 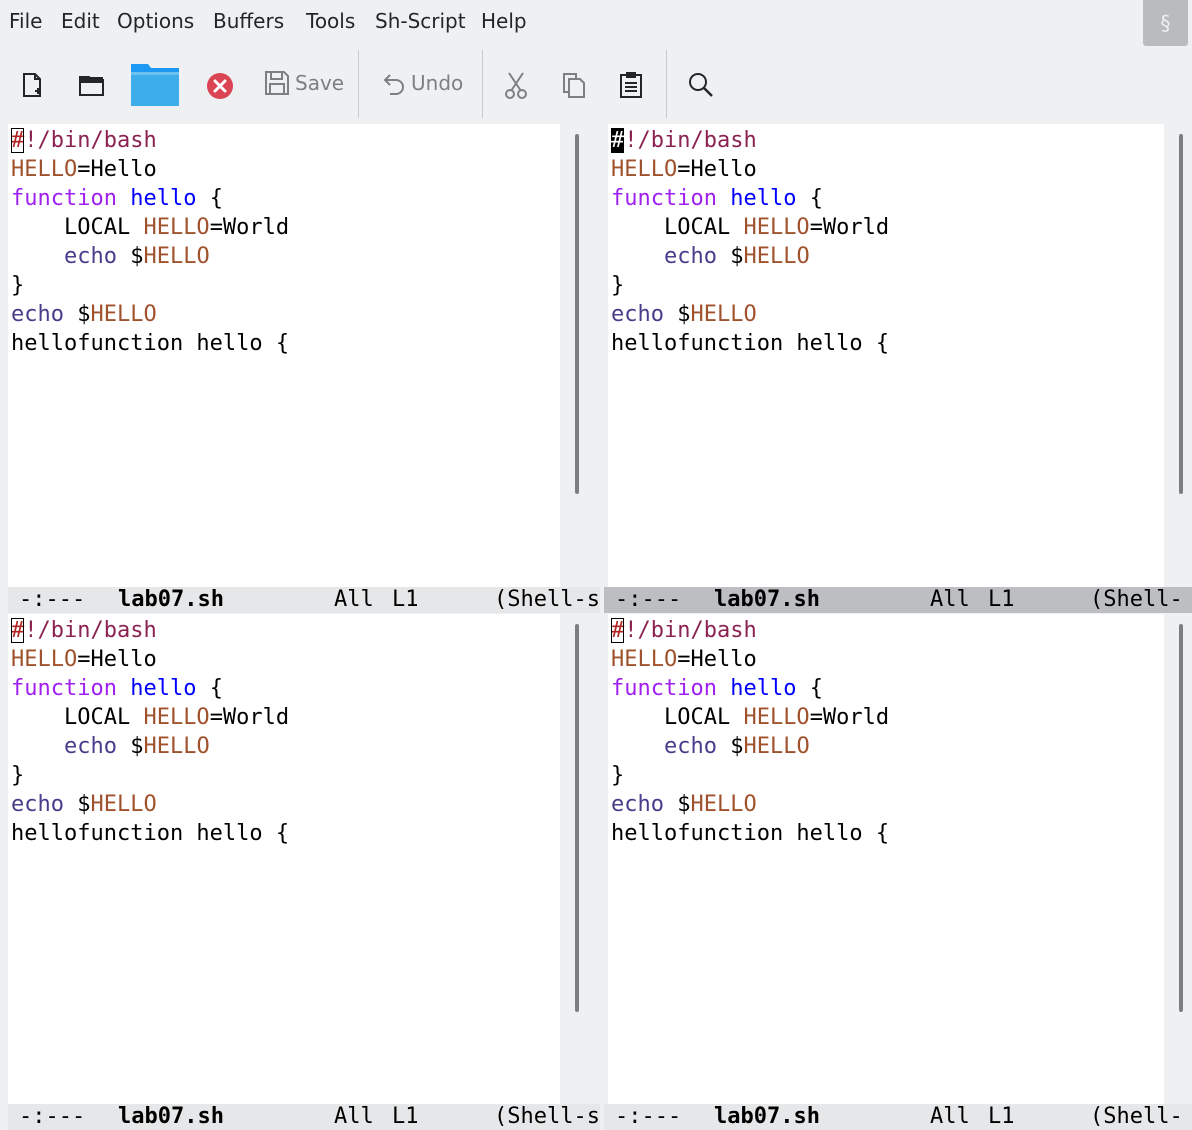 What do you see at coordinates (155, 21) in the screenshot?
I see `menu-options: Options` at bounding box center [155, 21].